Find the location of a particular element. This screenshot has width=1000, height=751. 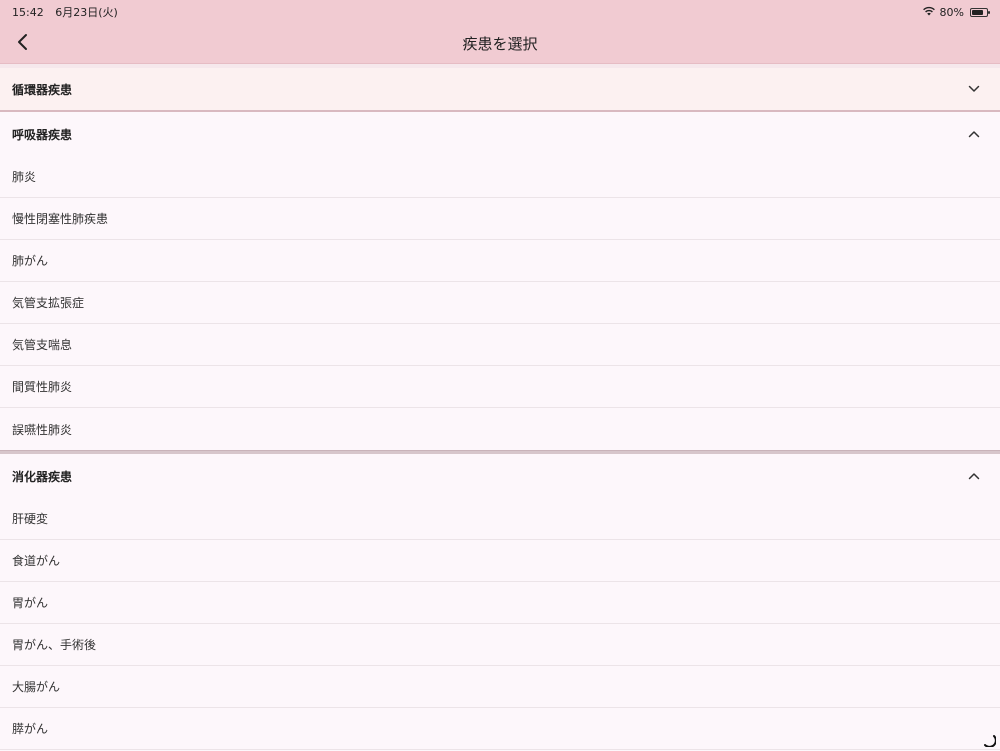

list-item: 肺炎 is located at coordinates (500, 177).